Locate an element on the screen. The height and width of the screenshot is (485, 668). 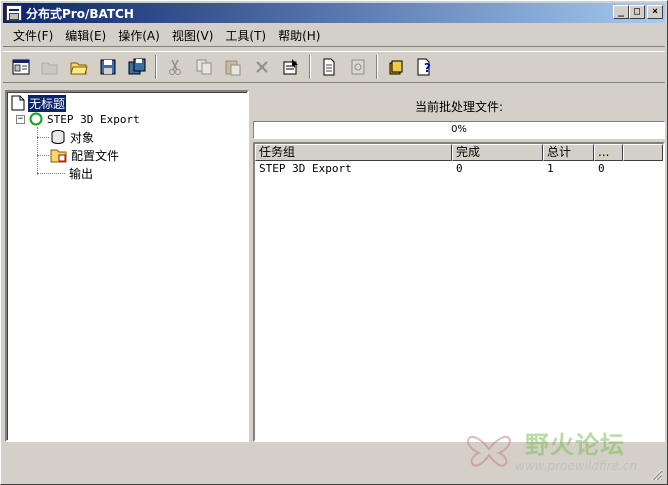
cell-more: 0 is located at coordinates (601, 168).